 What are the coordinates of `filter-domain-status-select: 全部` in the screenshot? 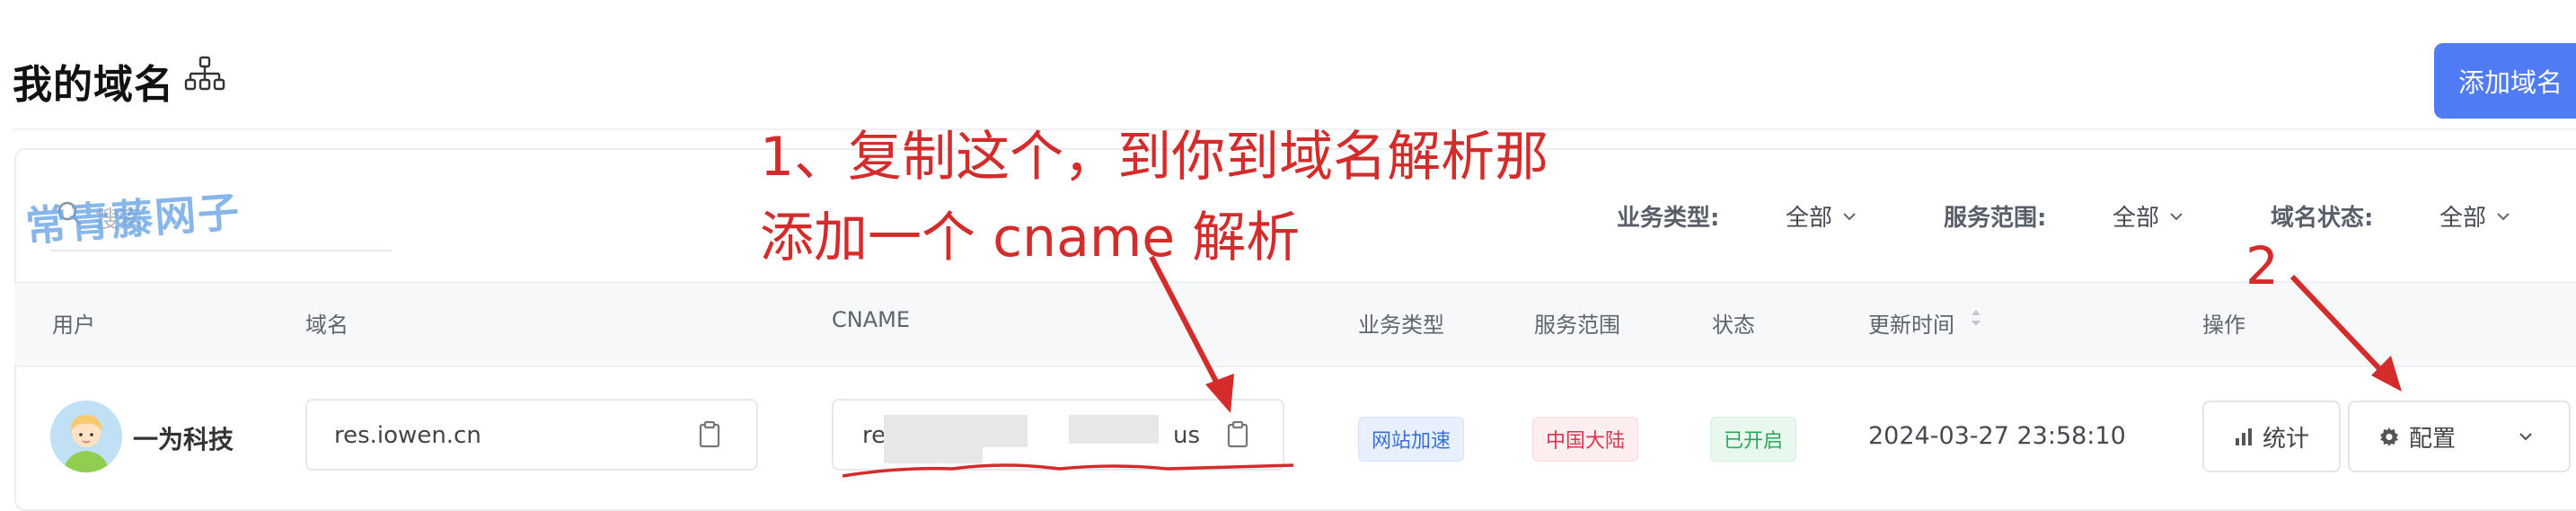 It's located at (2475, 216).